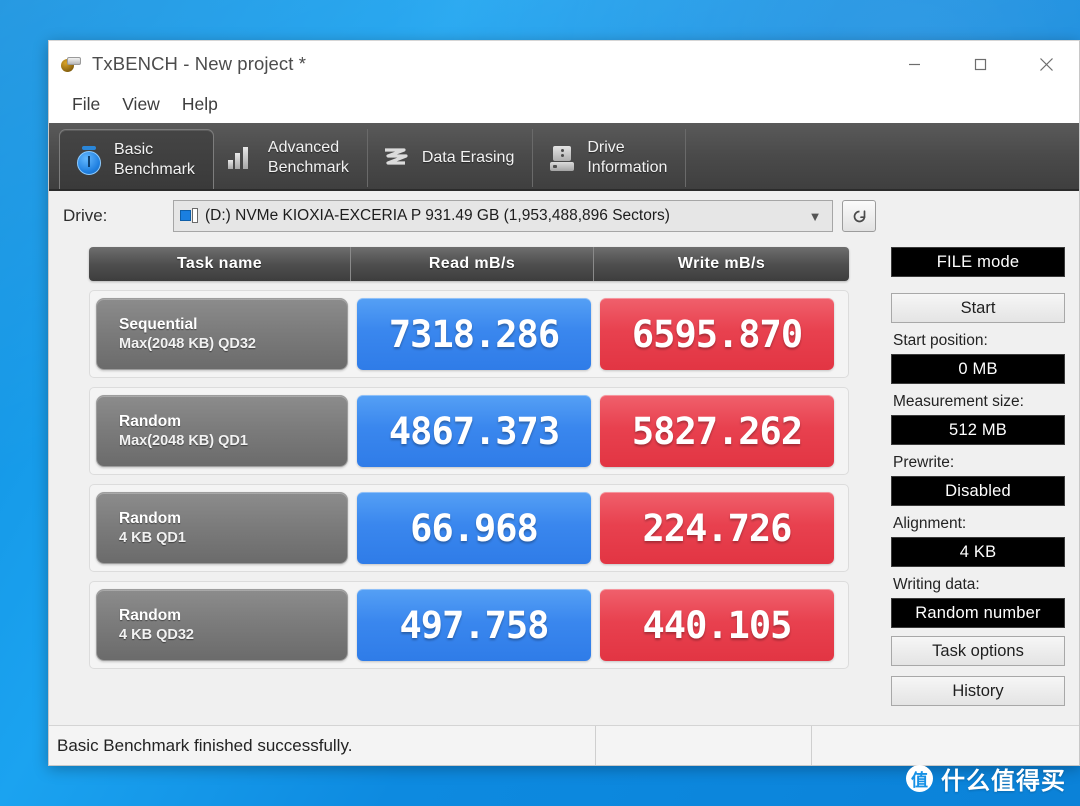 This screenshot has height=806, width=1080. I want to click on bar-chart-icon, so click(242, 158).